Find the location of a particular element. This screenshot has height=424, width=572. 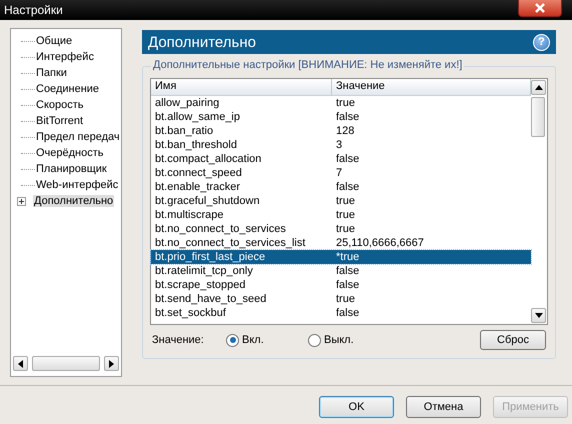

setting-name: bt.send_have_to_seed is located at coordinates (211, 299).